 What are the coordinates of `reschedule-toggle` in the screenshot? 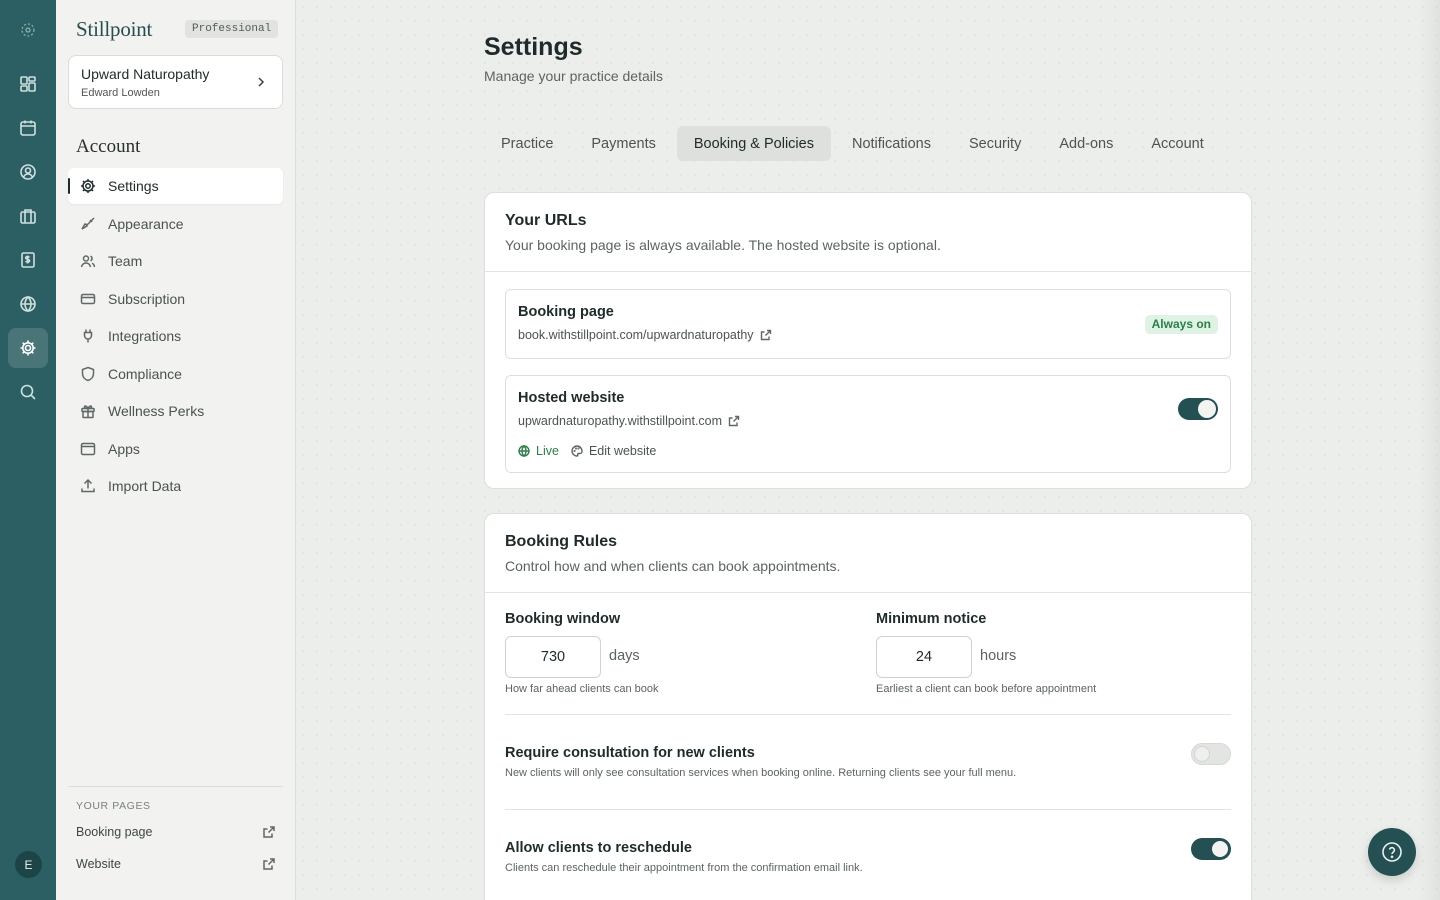 It's located at (1211, 849).